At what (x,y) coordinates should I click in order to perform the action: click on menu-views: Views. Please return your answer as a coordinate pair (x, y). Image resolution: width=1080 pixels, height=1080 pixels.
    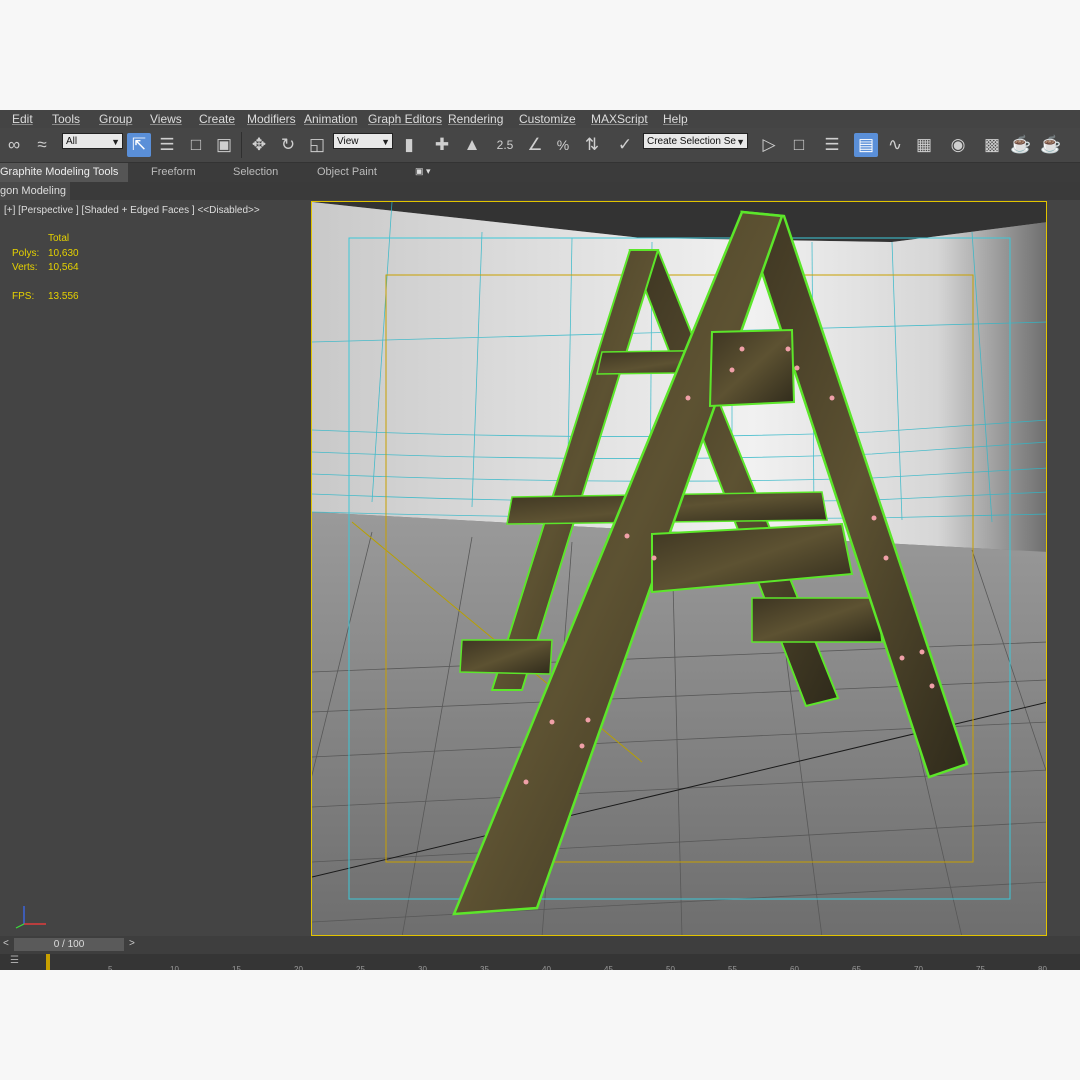
    Looking at the image, I should click on (166, 119).